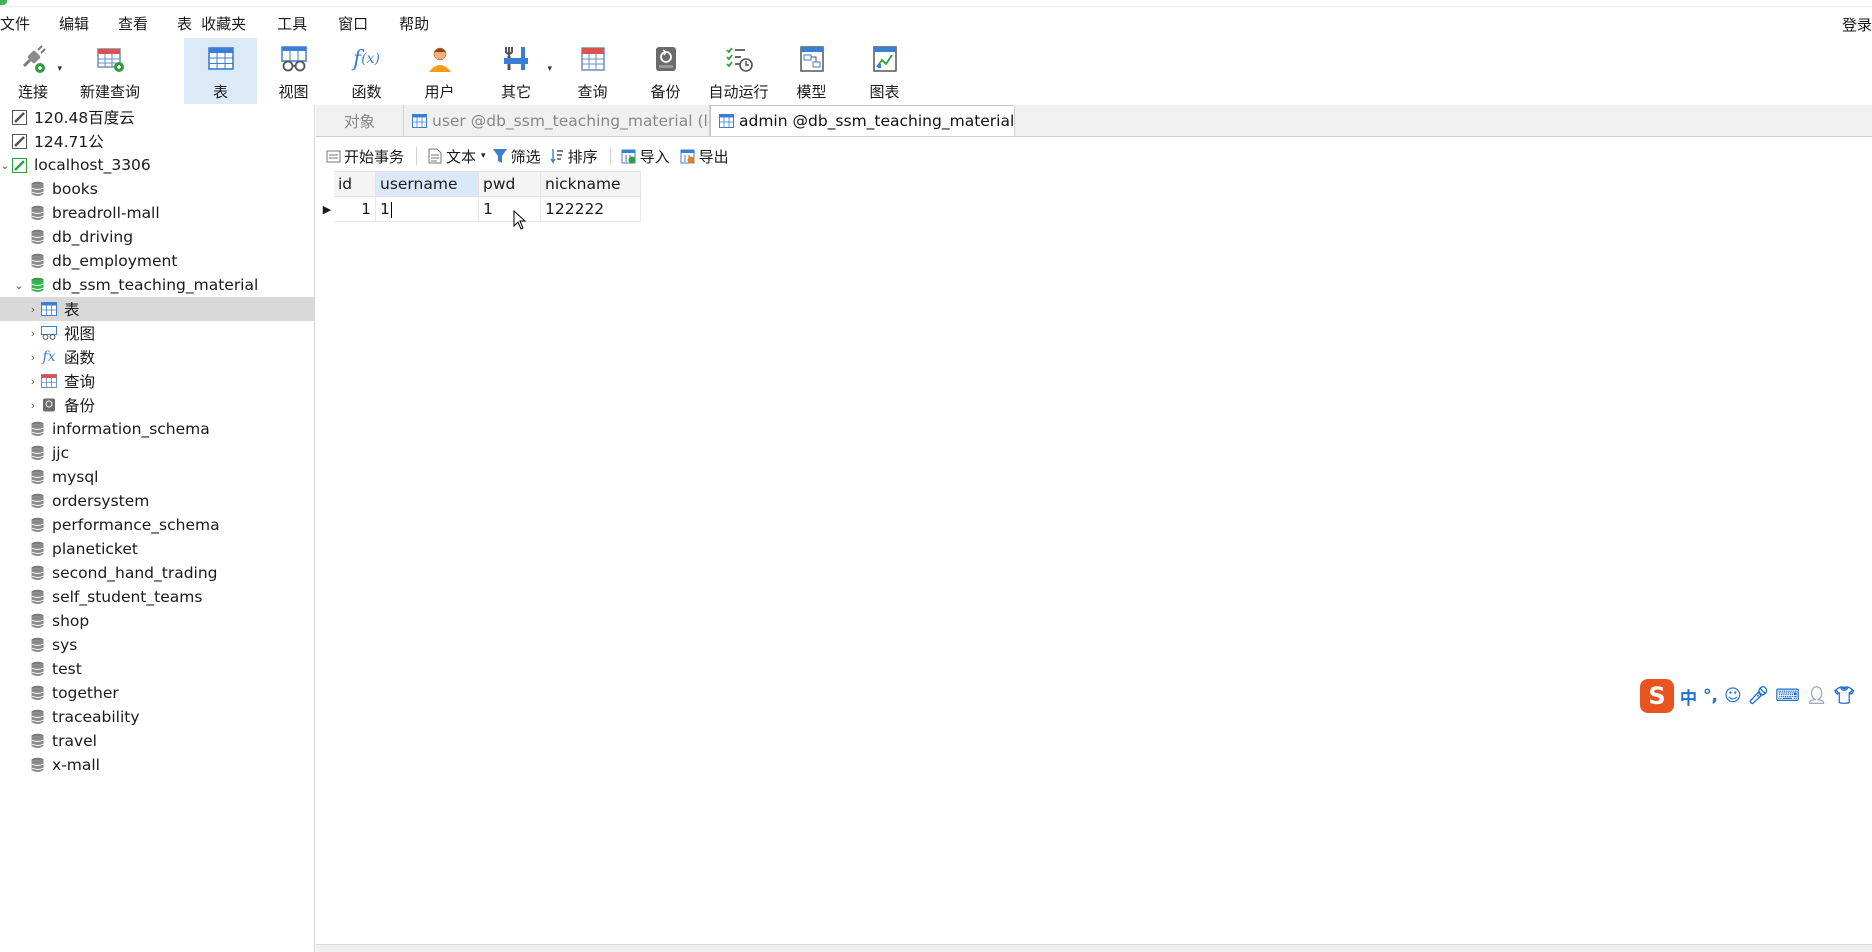 The width and height of the screenshot is (1872, 952). What do you see at coordinates (645, 156) in the screenshot?
I see `import-button: 导入` at bounding box center [645, 156].